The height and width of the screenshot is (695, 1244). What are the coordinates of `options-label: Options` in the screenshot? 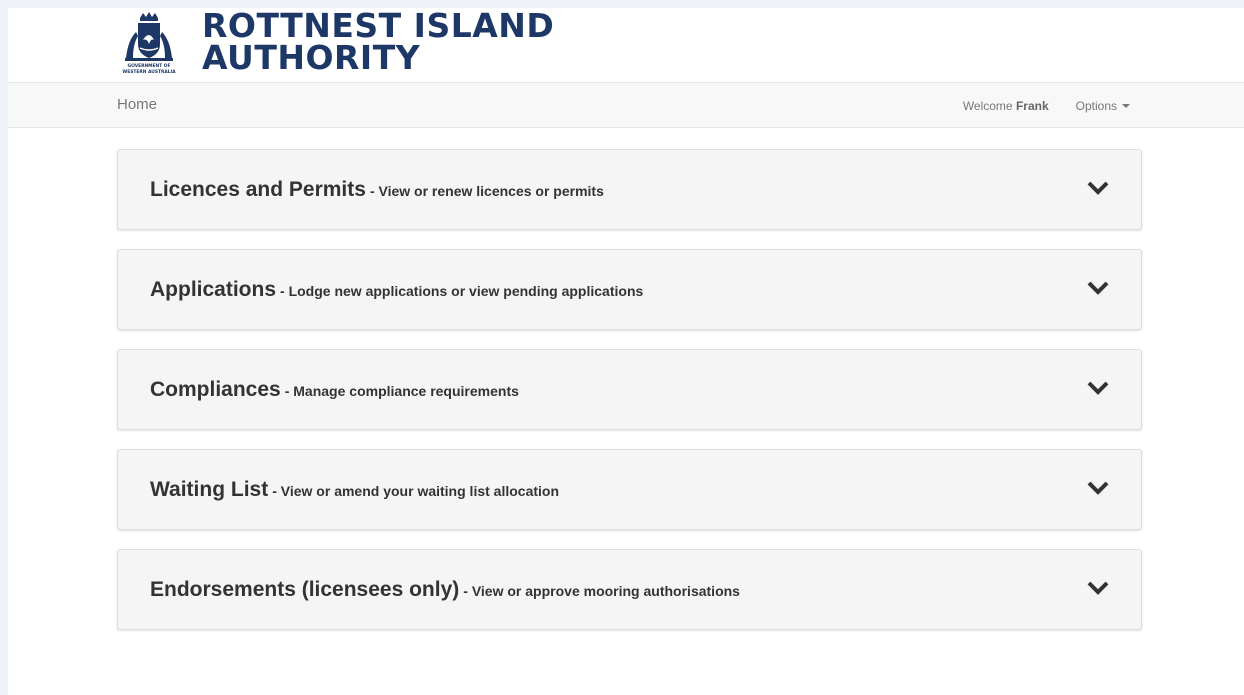 It's located at (1096, 106).